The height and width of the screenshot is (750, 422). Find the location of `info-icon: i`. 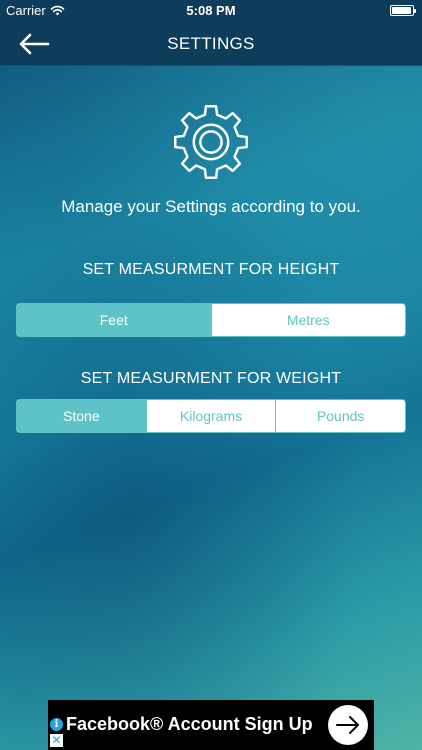

info-icon: i is located at coordinates (56, 724).